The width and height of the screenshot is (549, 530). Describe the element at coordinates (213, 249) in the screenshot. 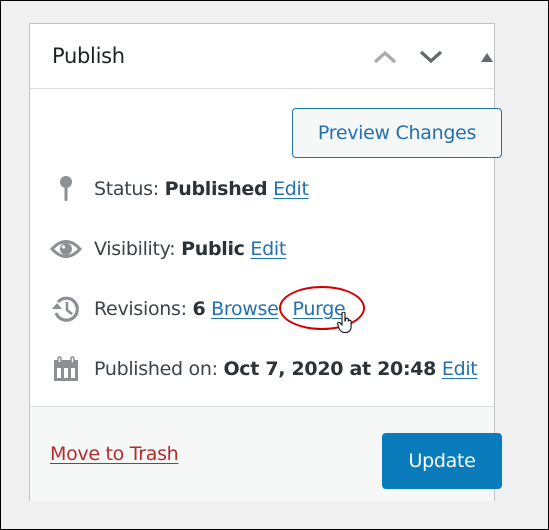

I see `visibility-value: Public` at that location.